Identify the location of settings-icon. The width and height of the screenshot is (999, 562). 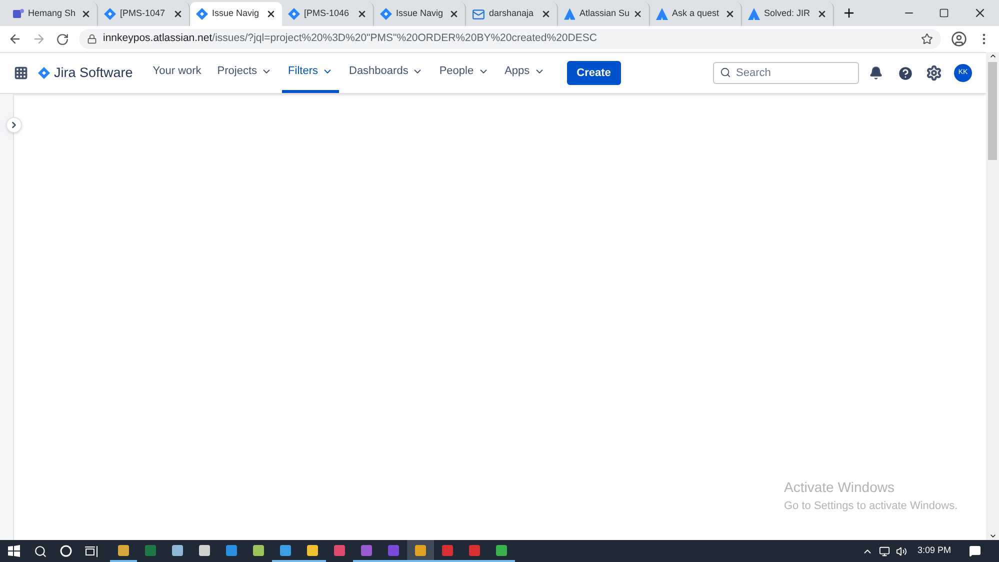
(934, 73).